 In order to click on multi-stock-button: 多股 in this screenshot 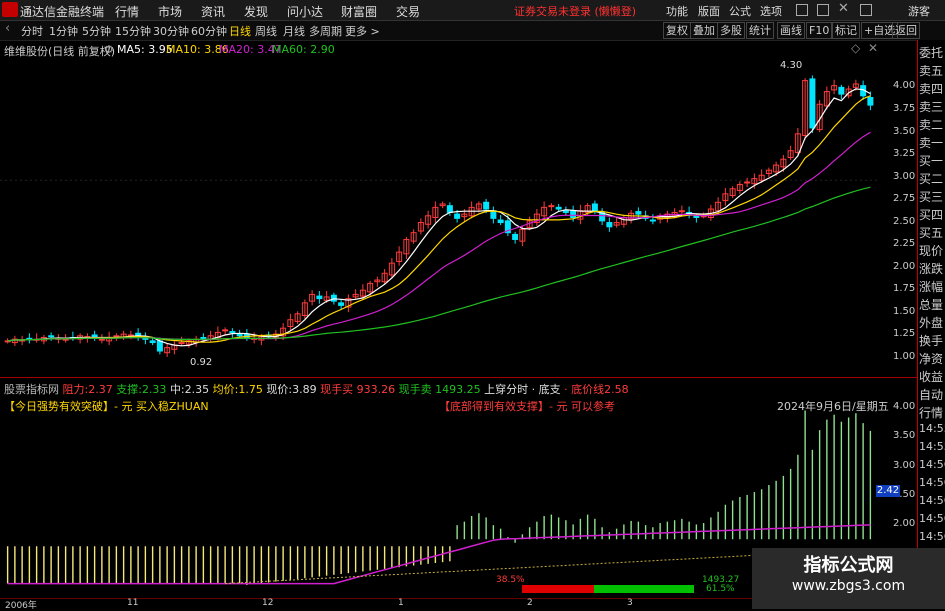, I will do `click(731, 30)`.